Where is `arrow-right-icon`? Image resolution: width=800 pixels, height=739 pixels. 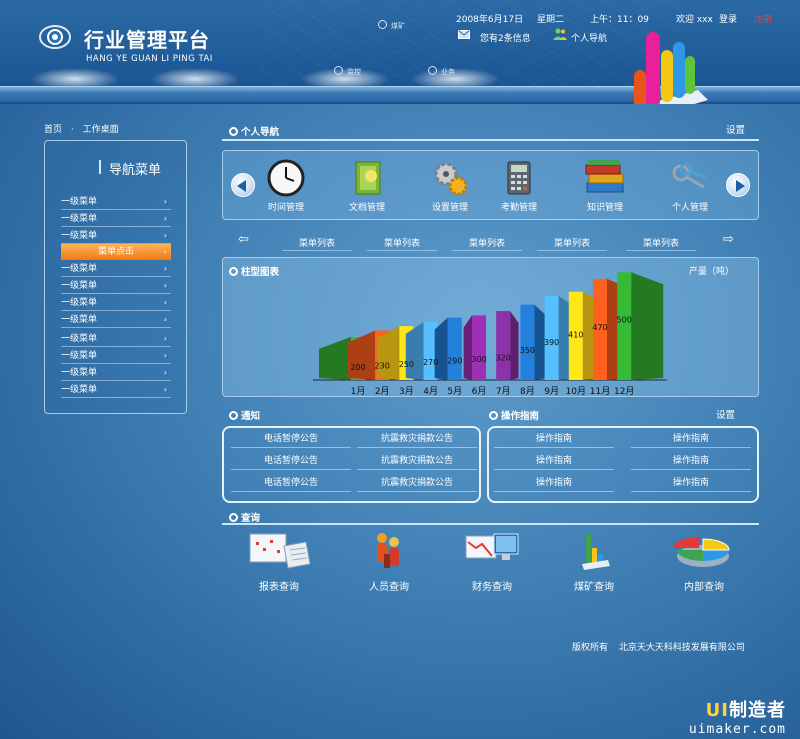
arrow-right-icon is located at coordinates (740, 186).